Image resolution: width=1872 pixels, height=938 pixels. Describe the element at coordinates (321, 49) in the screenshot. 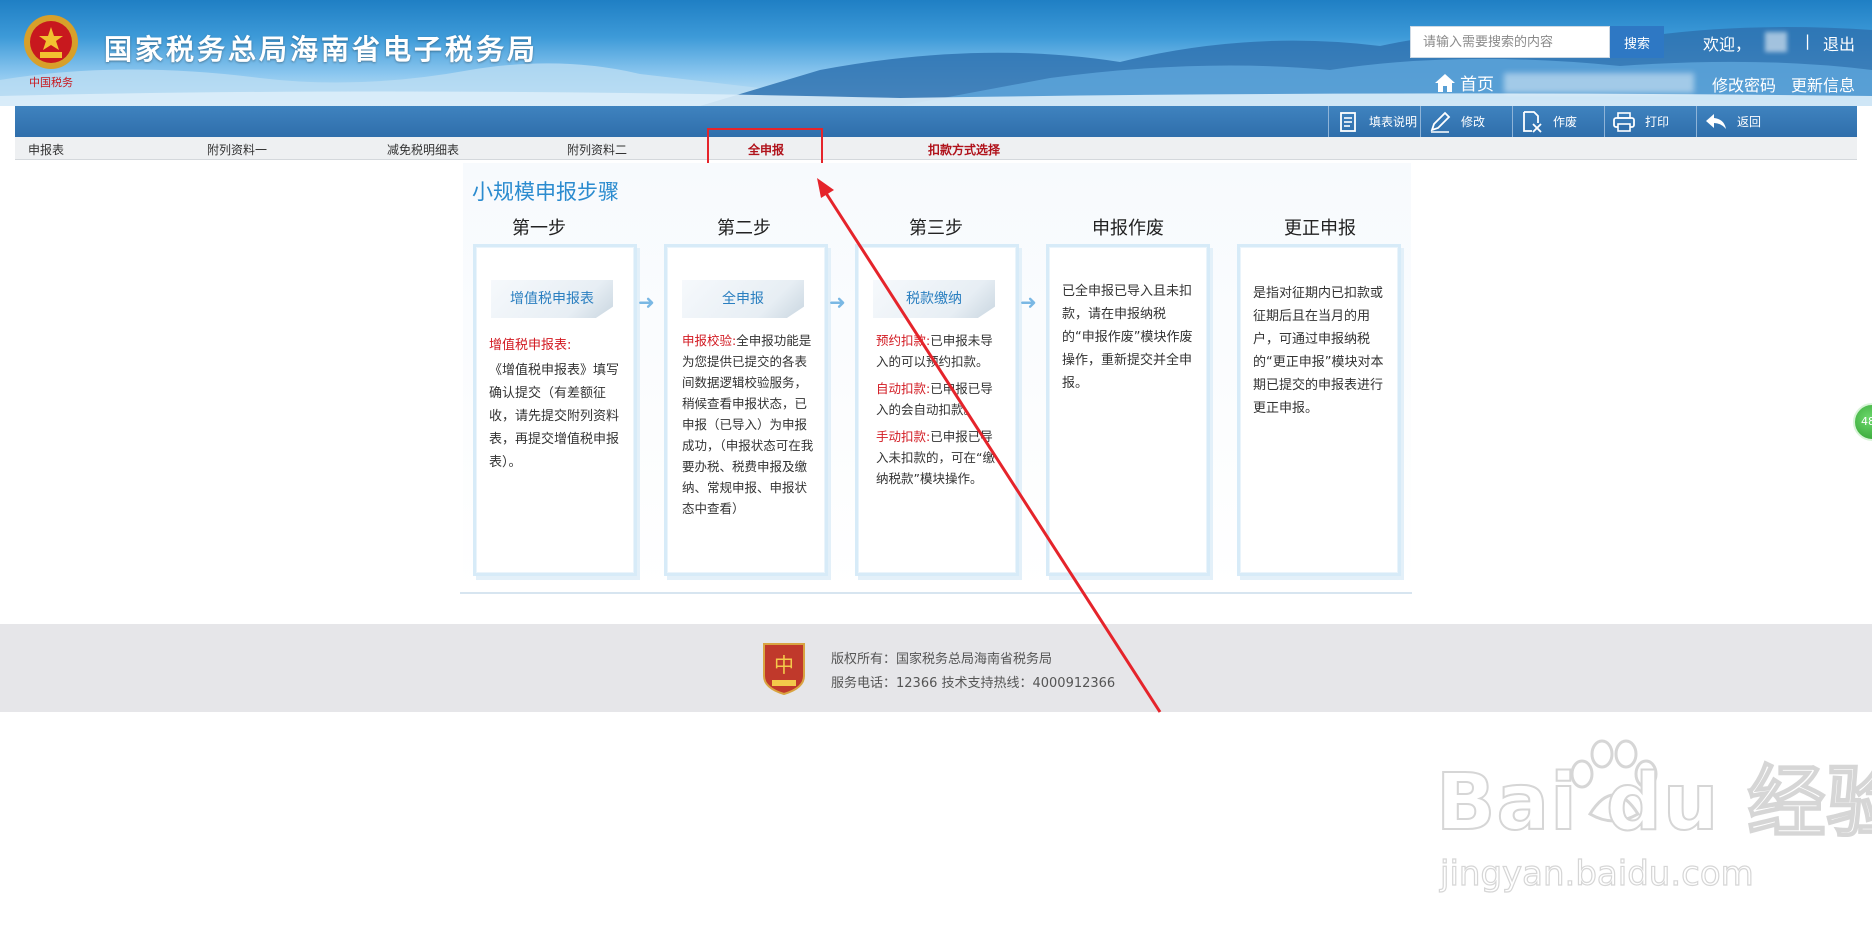

I see `site-title: 国家税务总局海南省电子税务局` at that location.